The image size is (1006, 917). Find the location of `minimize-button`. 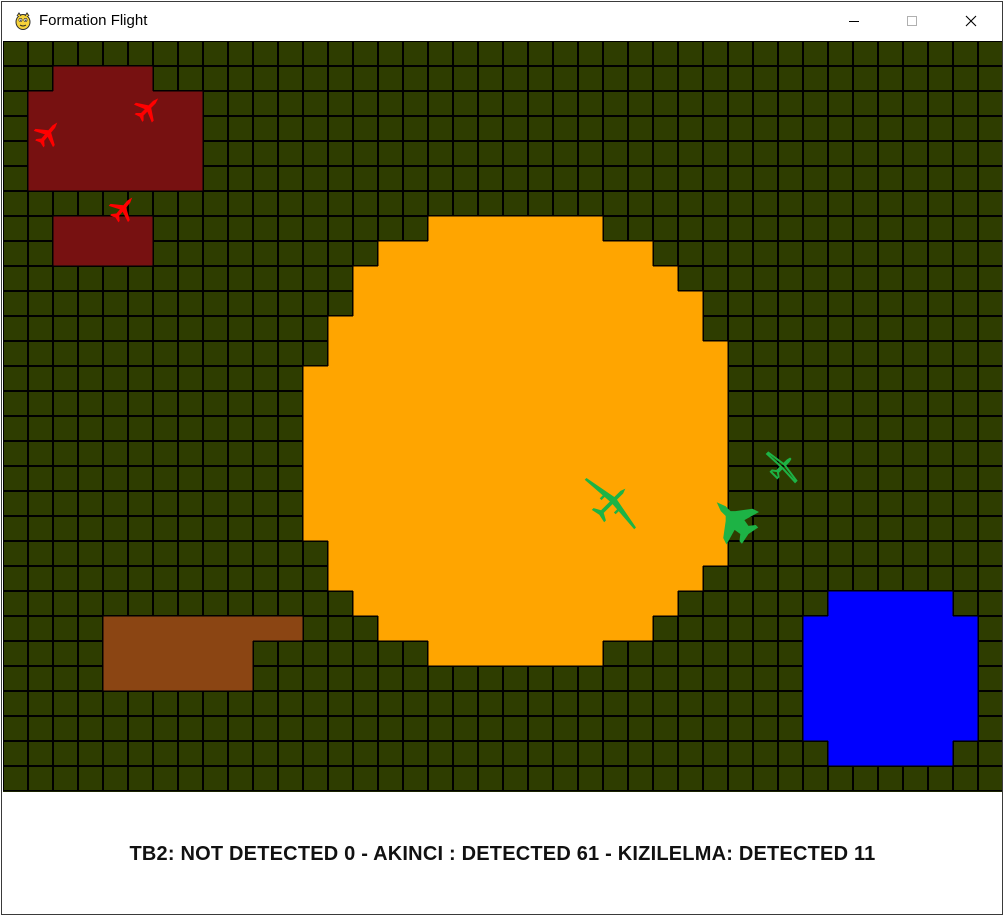

minimize-button is located at coordinates (854, 21).